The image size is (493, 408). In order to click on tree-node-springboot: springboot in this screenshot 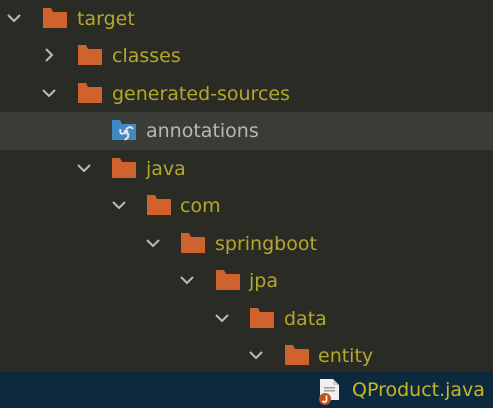, I will do `click(246, 244)`.